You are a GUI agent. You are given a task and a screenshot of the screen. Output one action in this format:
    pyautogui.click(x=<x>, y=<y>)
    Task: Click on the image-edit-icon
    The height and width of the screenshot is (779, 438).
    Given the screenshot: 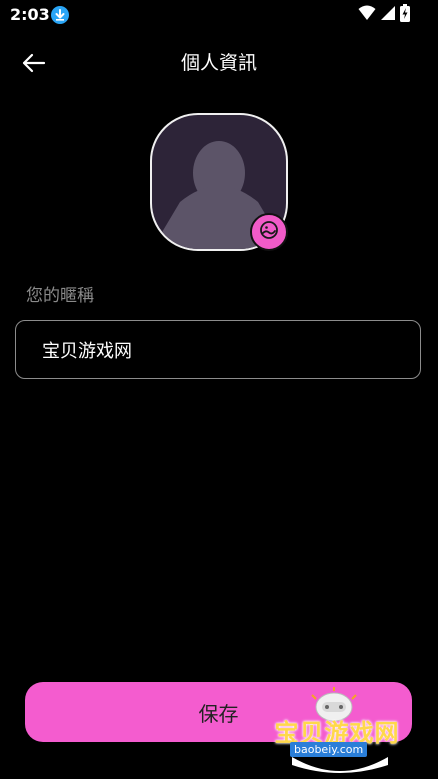 What is the action you would take?
    pyautogui.click(x=269, y=232)
    